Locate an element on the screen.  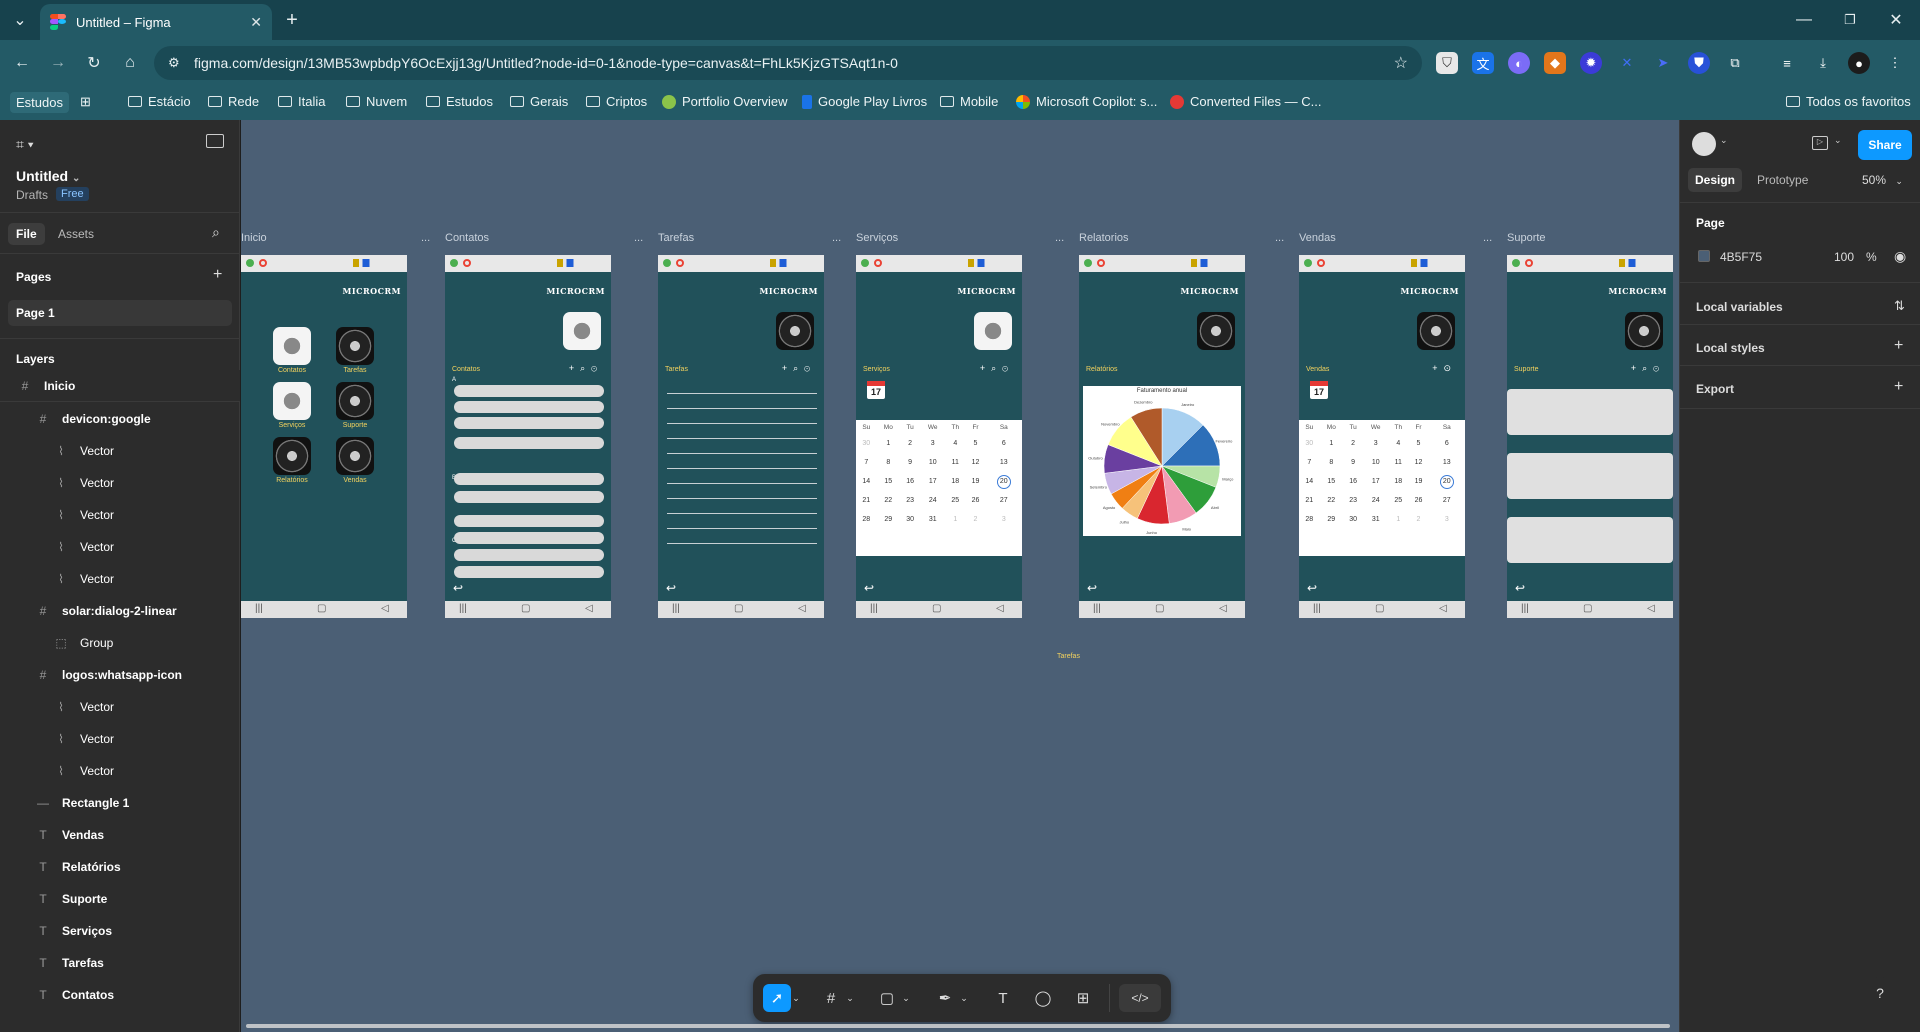
calendar-day: 9 is located at coordinates (1353, 462).